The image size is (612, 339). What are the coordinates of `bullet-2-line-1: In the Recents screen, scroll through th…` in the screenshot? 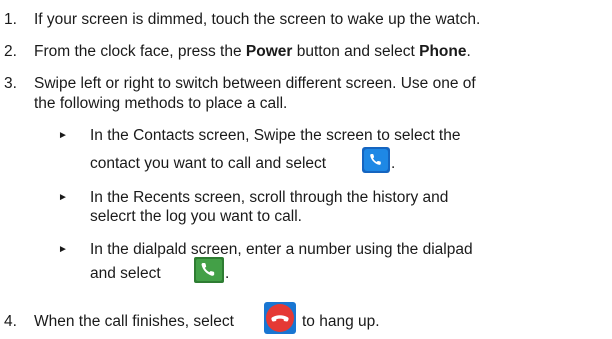 It's located at (269, 197).